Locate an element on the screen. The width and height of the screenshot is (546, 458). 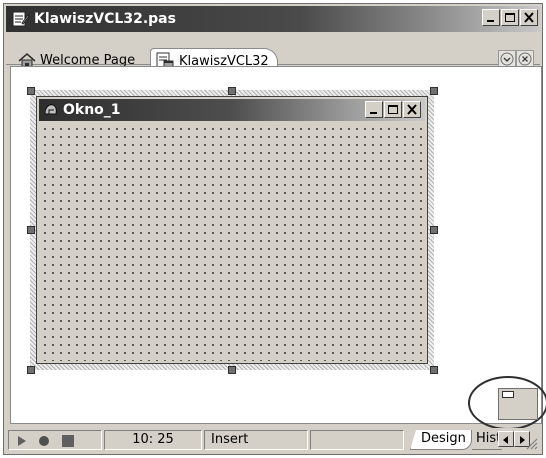
resize-handle-left is located at coordinates (31, 230).